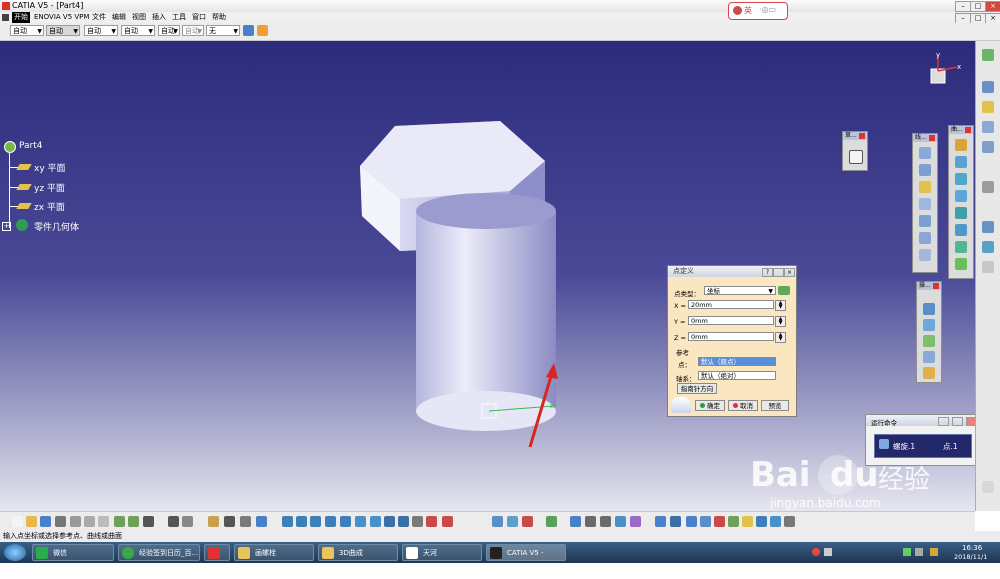 The width and height of the screenshot is (1000, 579). What do you see at coordinates (961, 162) in the screenshot?
I see `revolve-icon` at bounding box center [961, 162].